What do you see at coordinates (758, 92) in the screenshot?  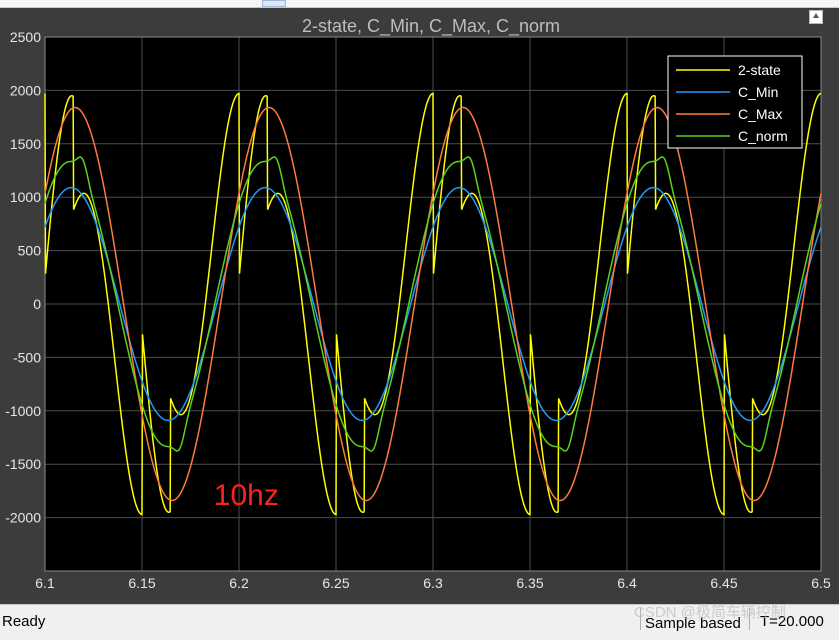 I see `legend-label: C_Min` at bounding box center [758, 92].